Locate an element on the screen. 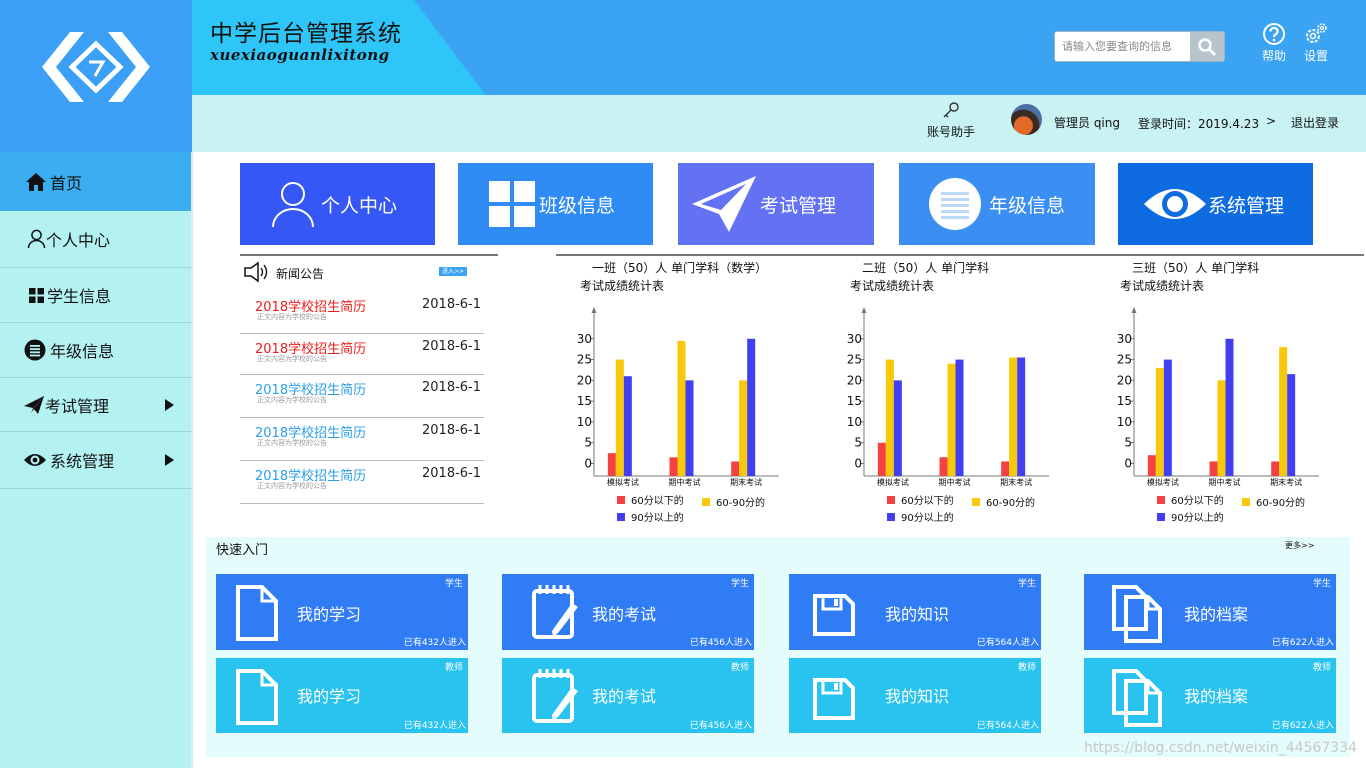 The image size is (1366, 768). quick-card: 教师 我的考试 已有456人进入 is located at coordinates (628, 695).